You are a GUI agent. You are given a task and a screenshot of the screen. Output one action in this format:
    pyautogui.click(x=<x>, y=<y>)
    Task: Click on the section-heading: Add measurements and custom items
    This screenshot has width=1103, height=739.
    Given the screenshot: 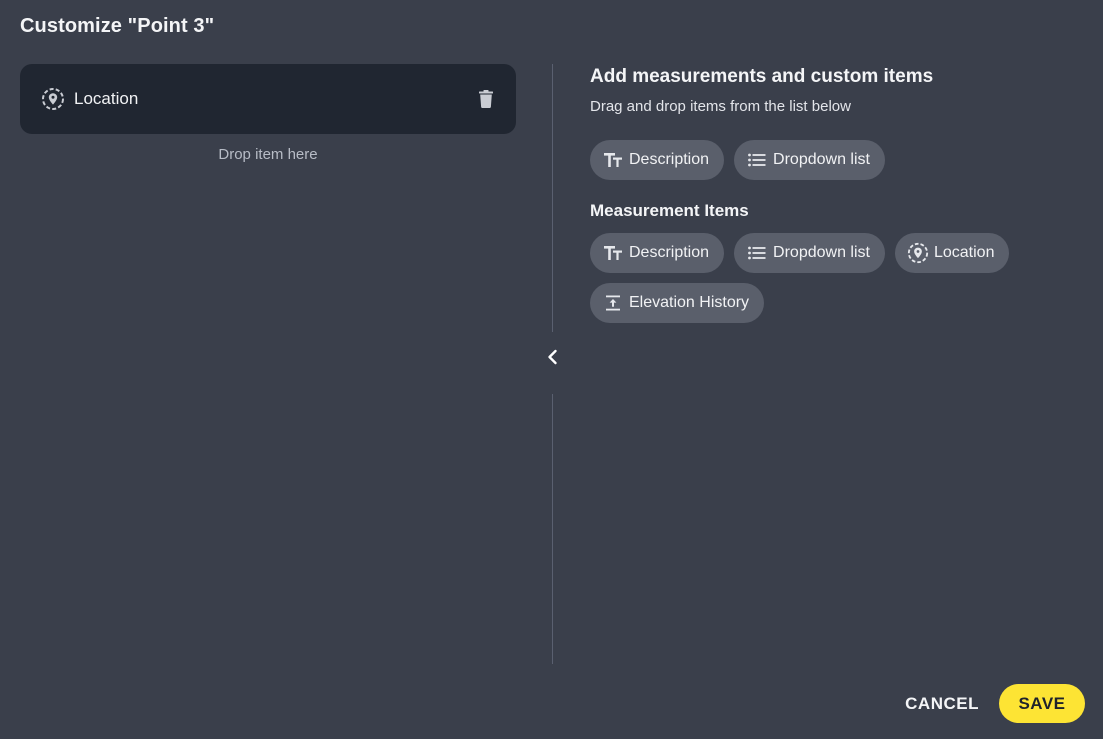 What is the action you would take?
    pyautogui.click(x=762, y=76)
    